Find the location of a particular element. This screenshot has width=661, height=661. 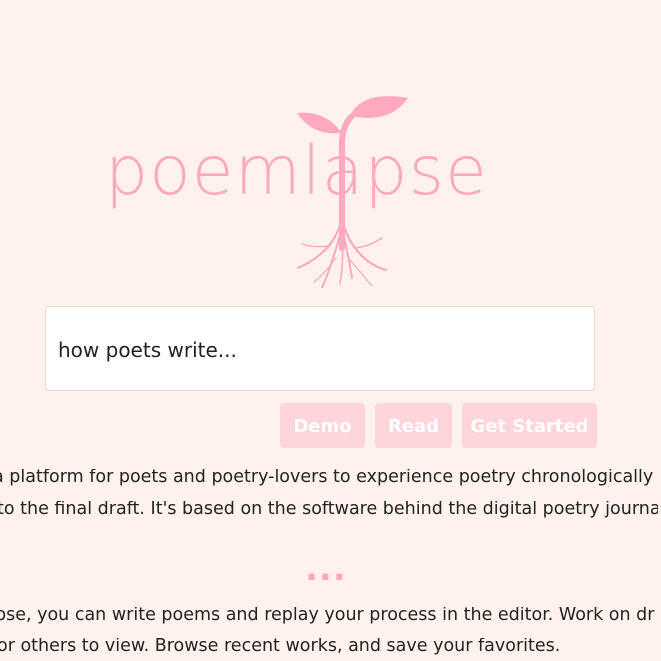

logo-wordmark: poemlapse is located at coordinates (296, 171).